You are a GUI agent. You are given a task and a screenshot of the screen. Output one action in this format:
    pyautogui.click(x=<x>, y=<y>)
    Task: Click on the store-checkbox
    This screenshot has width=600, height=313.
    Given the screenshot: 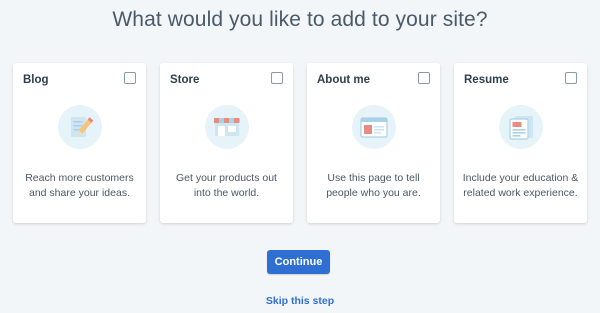 What is the action you would take?
    pyautogui.click(x=277, y=78)
    